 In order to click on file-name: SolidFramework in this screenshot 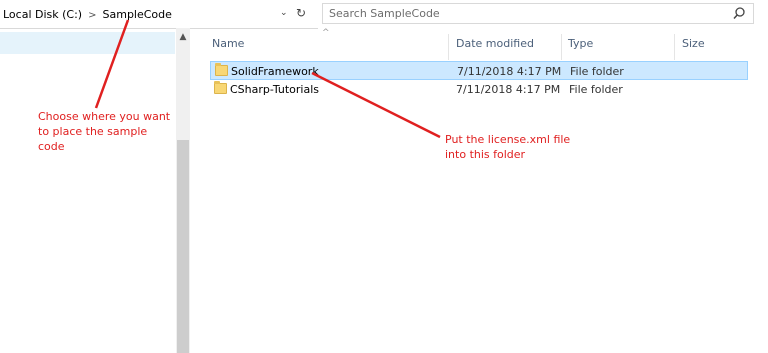, I will do `click(275, 71)`.